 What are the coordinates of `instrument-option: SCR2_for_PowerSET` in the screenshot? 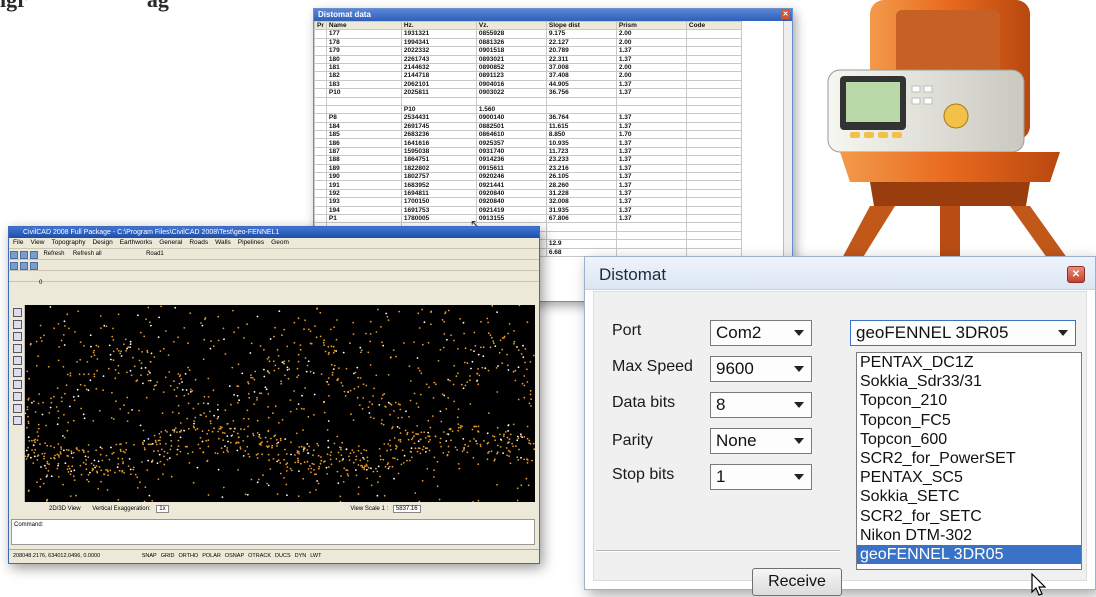 It's located at (969, 458).